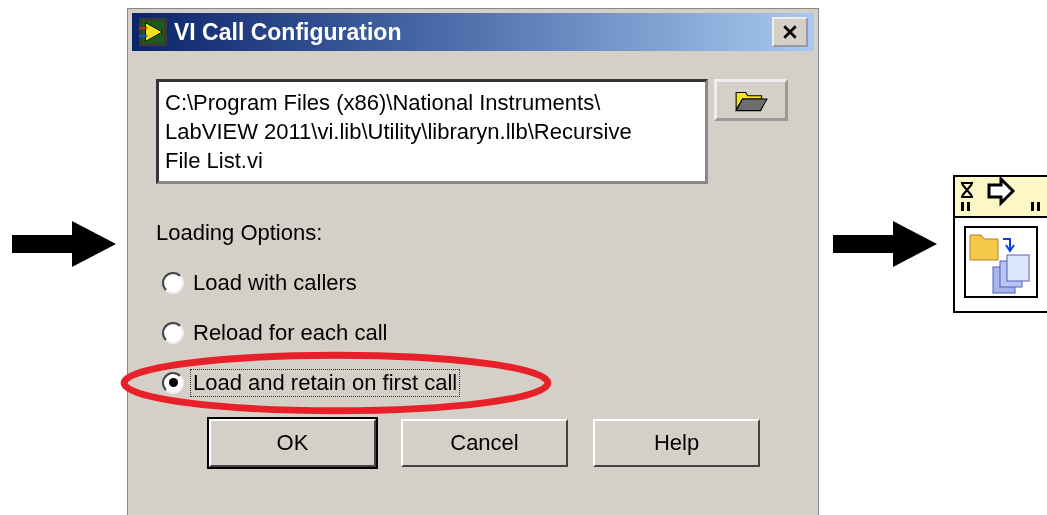 The height and width of the screenshot is (515, 1047). I want to click on option-label: Load with callers, so click(275, 282).